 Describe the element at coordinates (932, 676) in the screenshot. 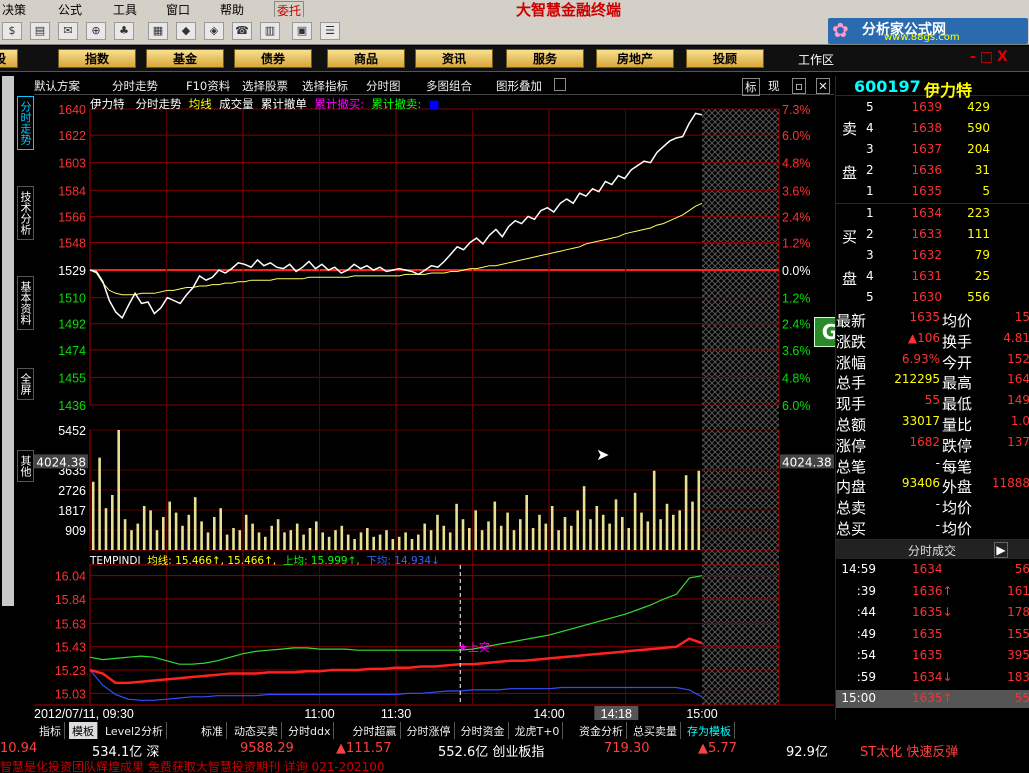

I see `tick-price: 1634↓` at that location.